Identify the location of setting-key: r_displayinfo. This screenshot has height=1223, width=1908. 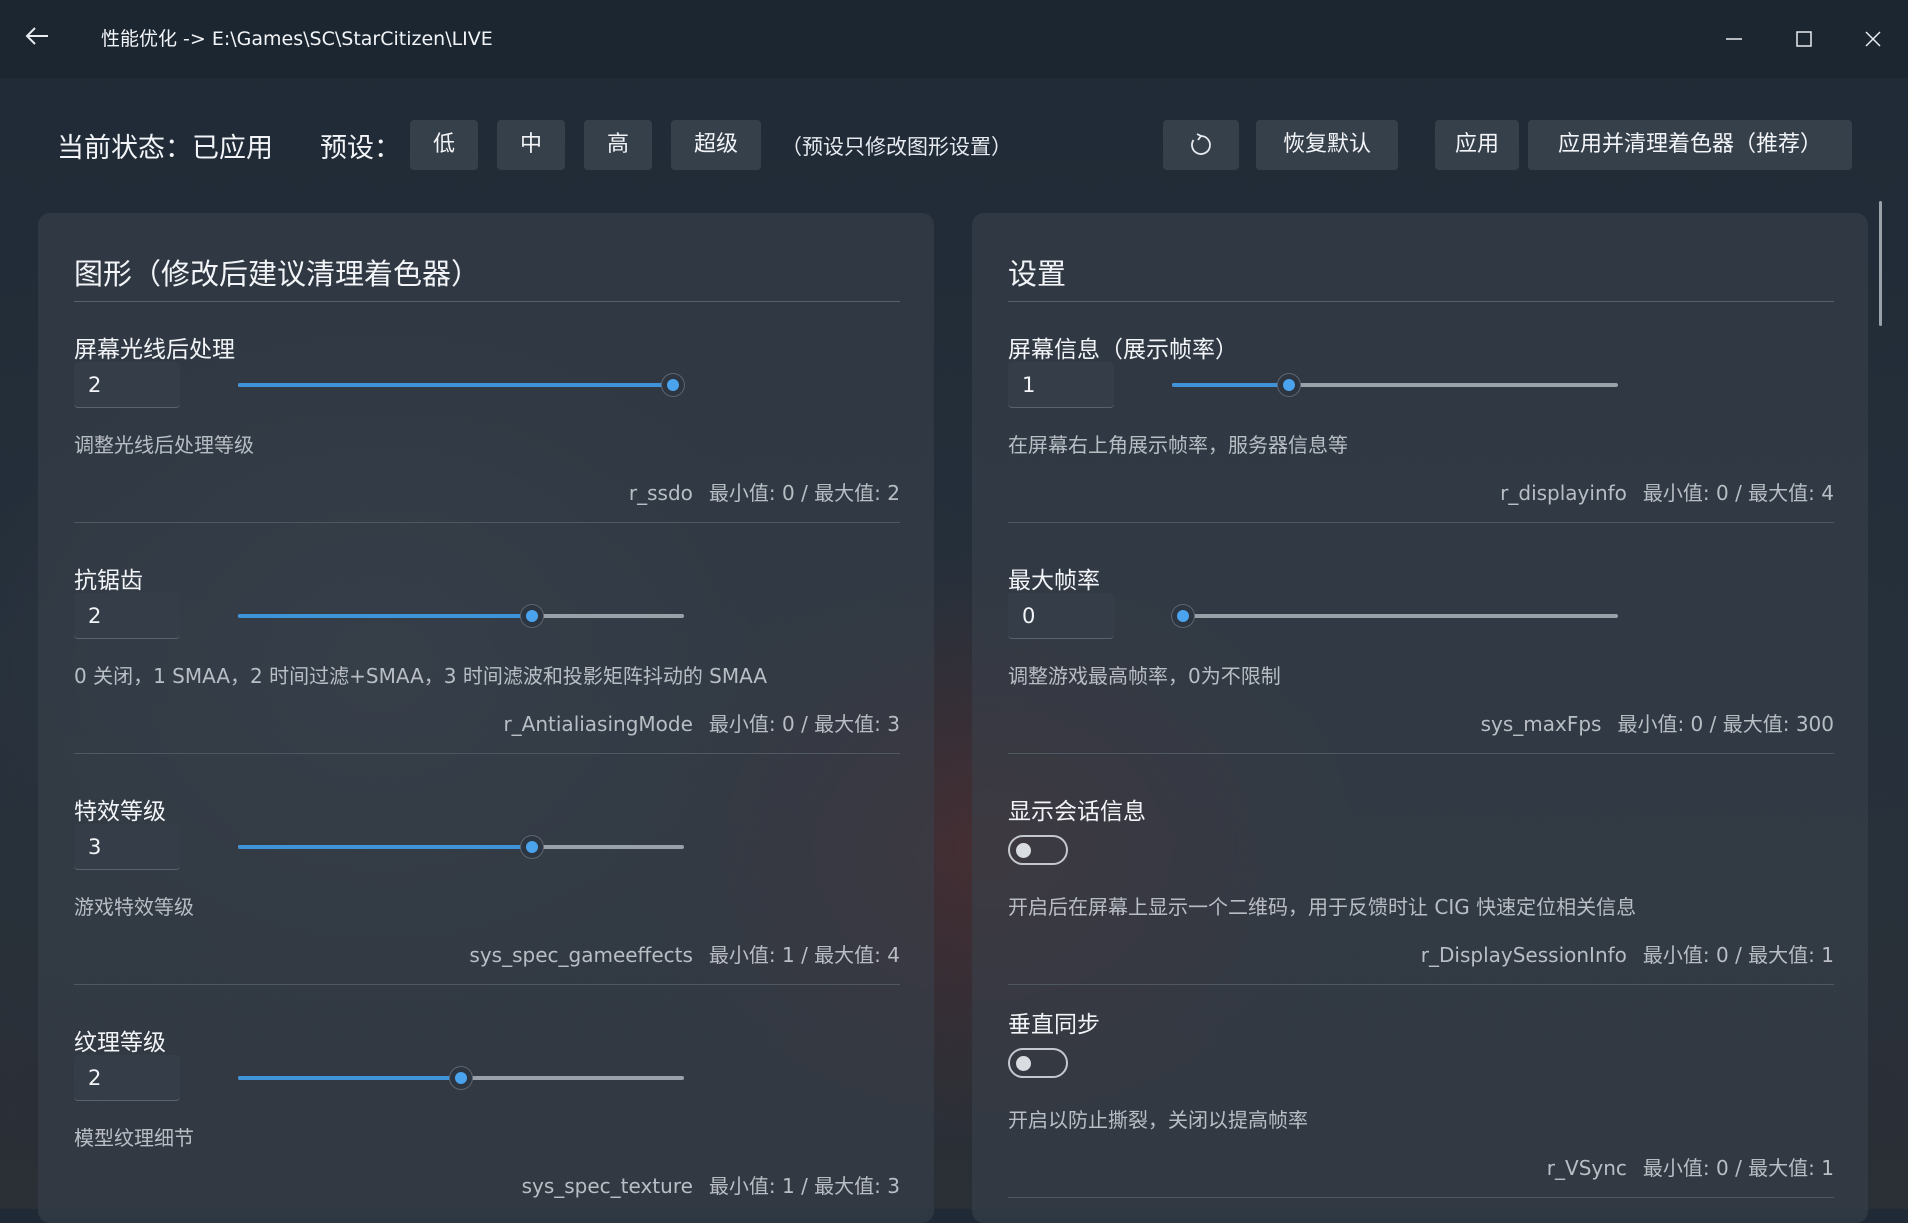
(1563, 493).